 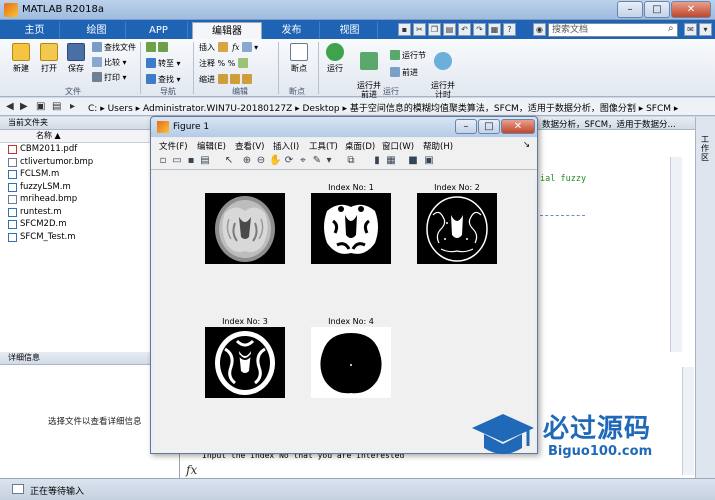 What do you see at coordinates (217, 109) in the screenshot?
I see `path-segment: Administrator.WIN7U-20180127Z` at bounding box center [217, 109].